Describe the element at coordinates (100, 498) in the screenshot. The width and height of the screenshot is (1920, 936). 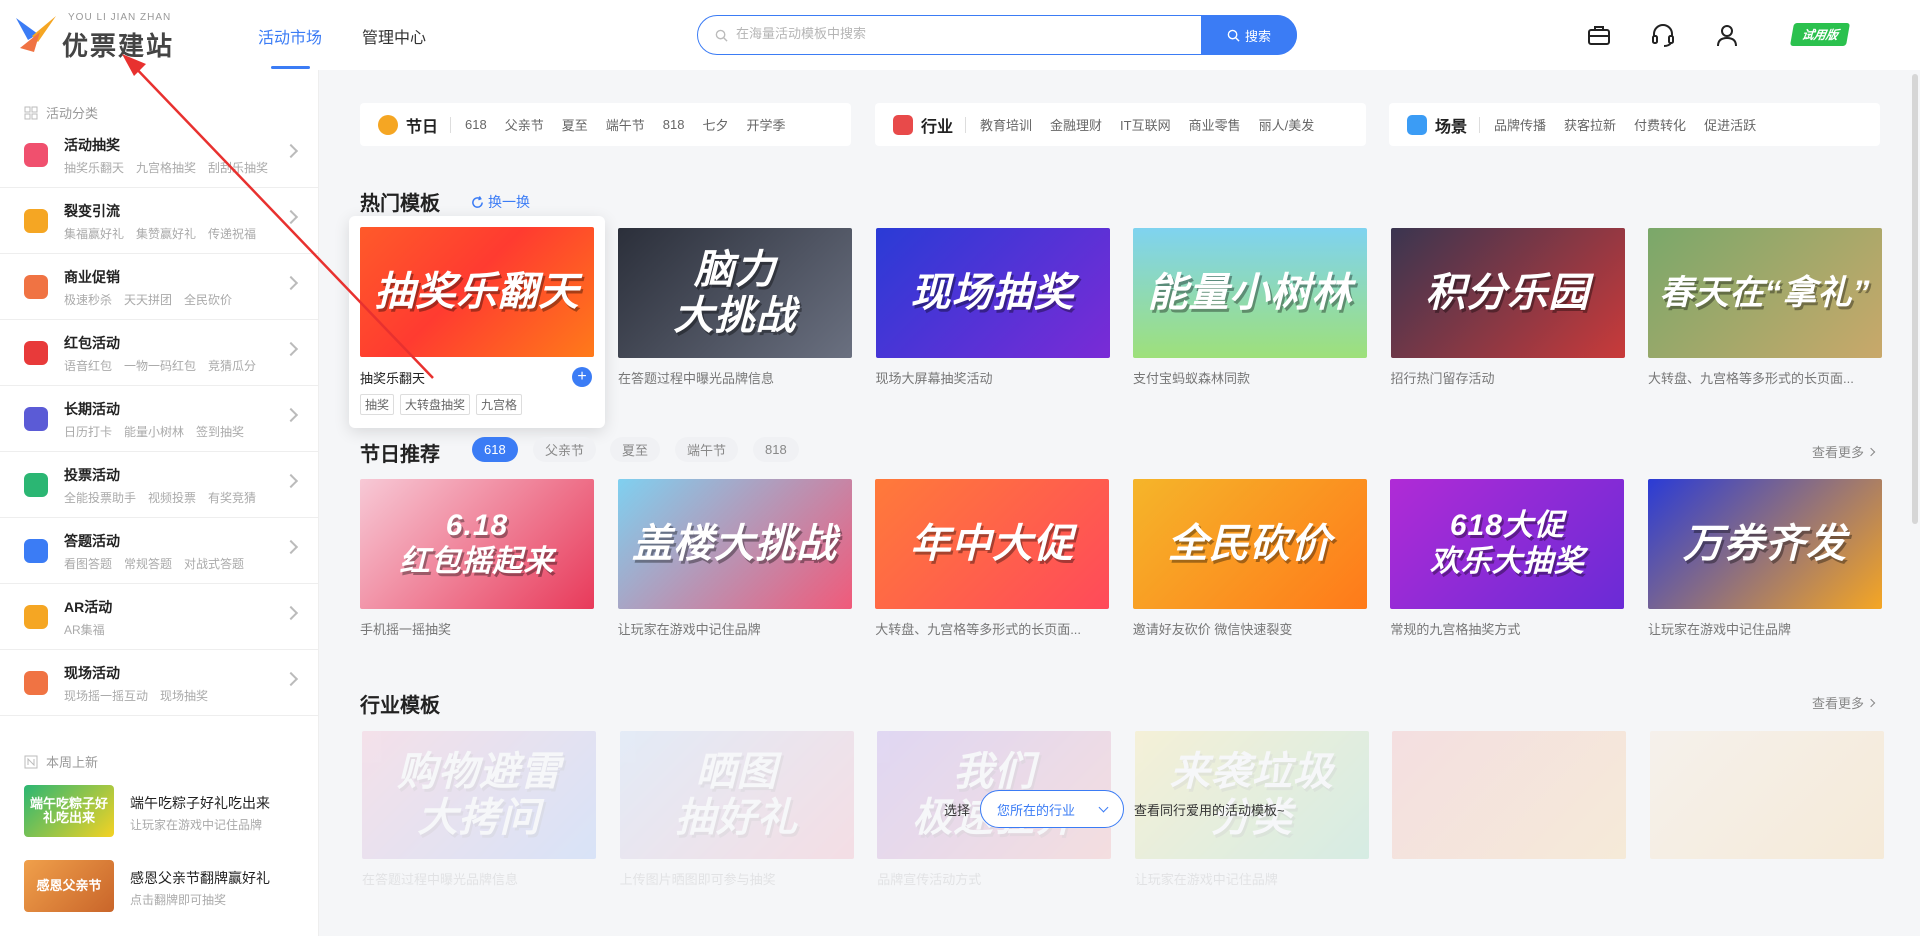
I see `category-subitem: 全能投票助手` at that location.